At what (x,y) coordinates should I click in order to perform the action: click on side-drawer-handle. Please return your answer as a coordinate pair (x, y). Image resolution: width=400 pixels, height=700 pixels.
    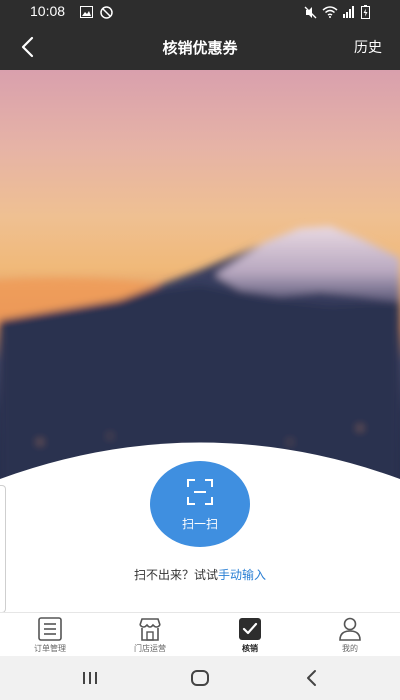
    Looking at the image, I should click on (3, 549).